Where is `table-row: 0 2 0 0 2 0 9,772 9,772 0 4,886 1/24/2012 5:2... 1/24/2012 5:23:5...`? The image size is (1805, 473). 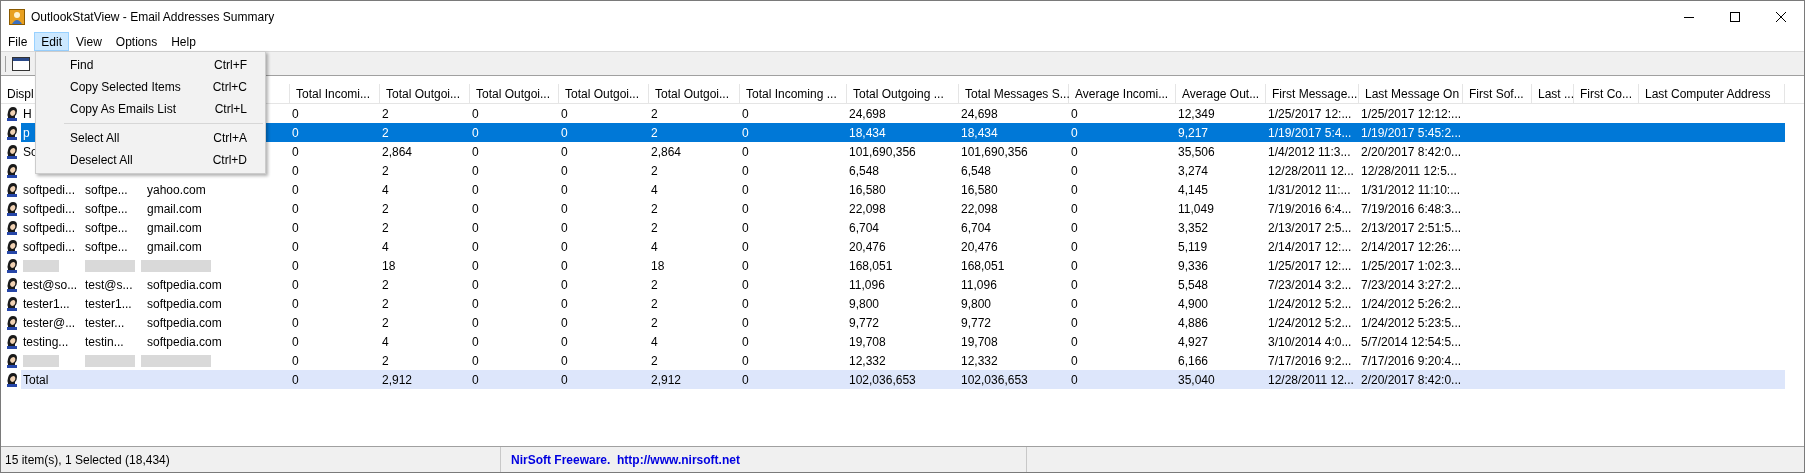 table-row: 0 2 0 0 2 0 9,772 9,772 0 4,886 1/24/2012 5:2... 1/24/2012 5:23:5... is located at coordinates (1037, 322).